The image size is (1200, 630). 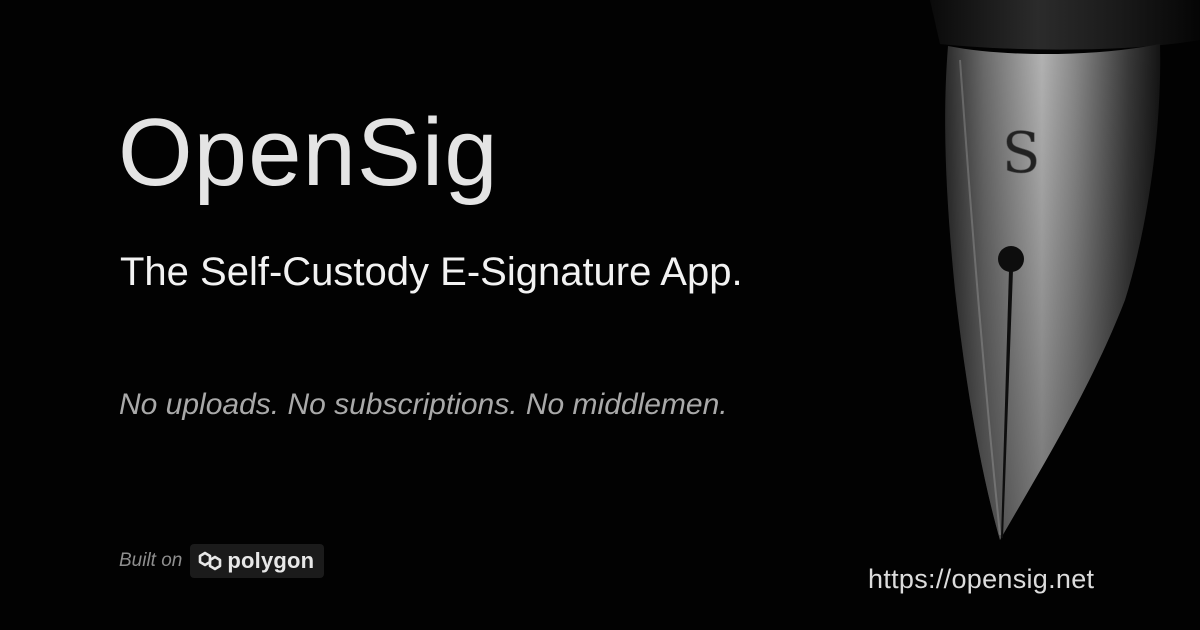 What do you see at coordinates (210, 561) in the screenshot?
I see `polygon-logo-icon` at bounding box center [210, 561].